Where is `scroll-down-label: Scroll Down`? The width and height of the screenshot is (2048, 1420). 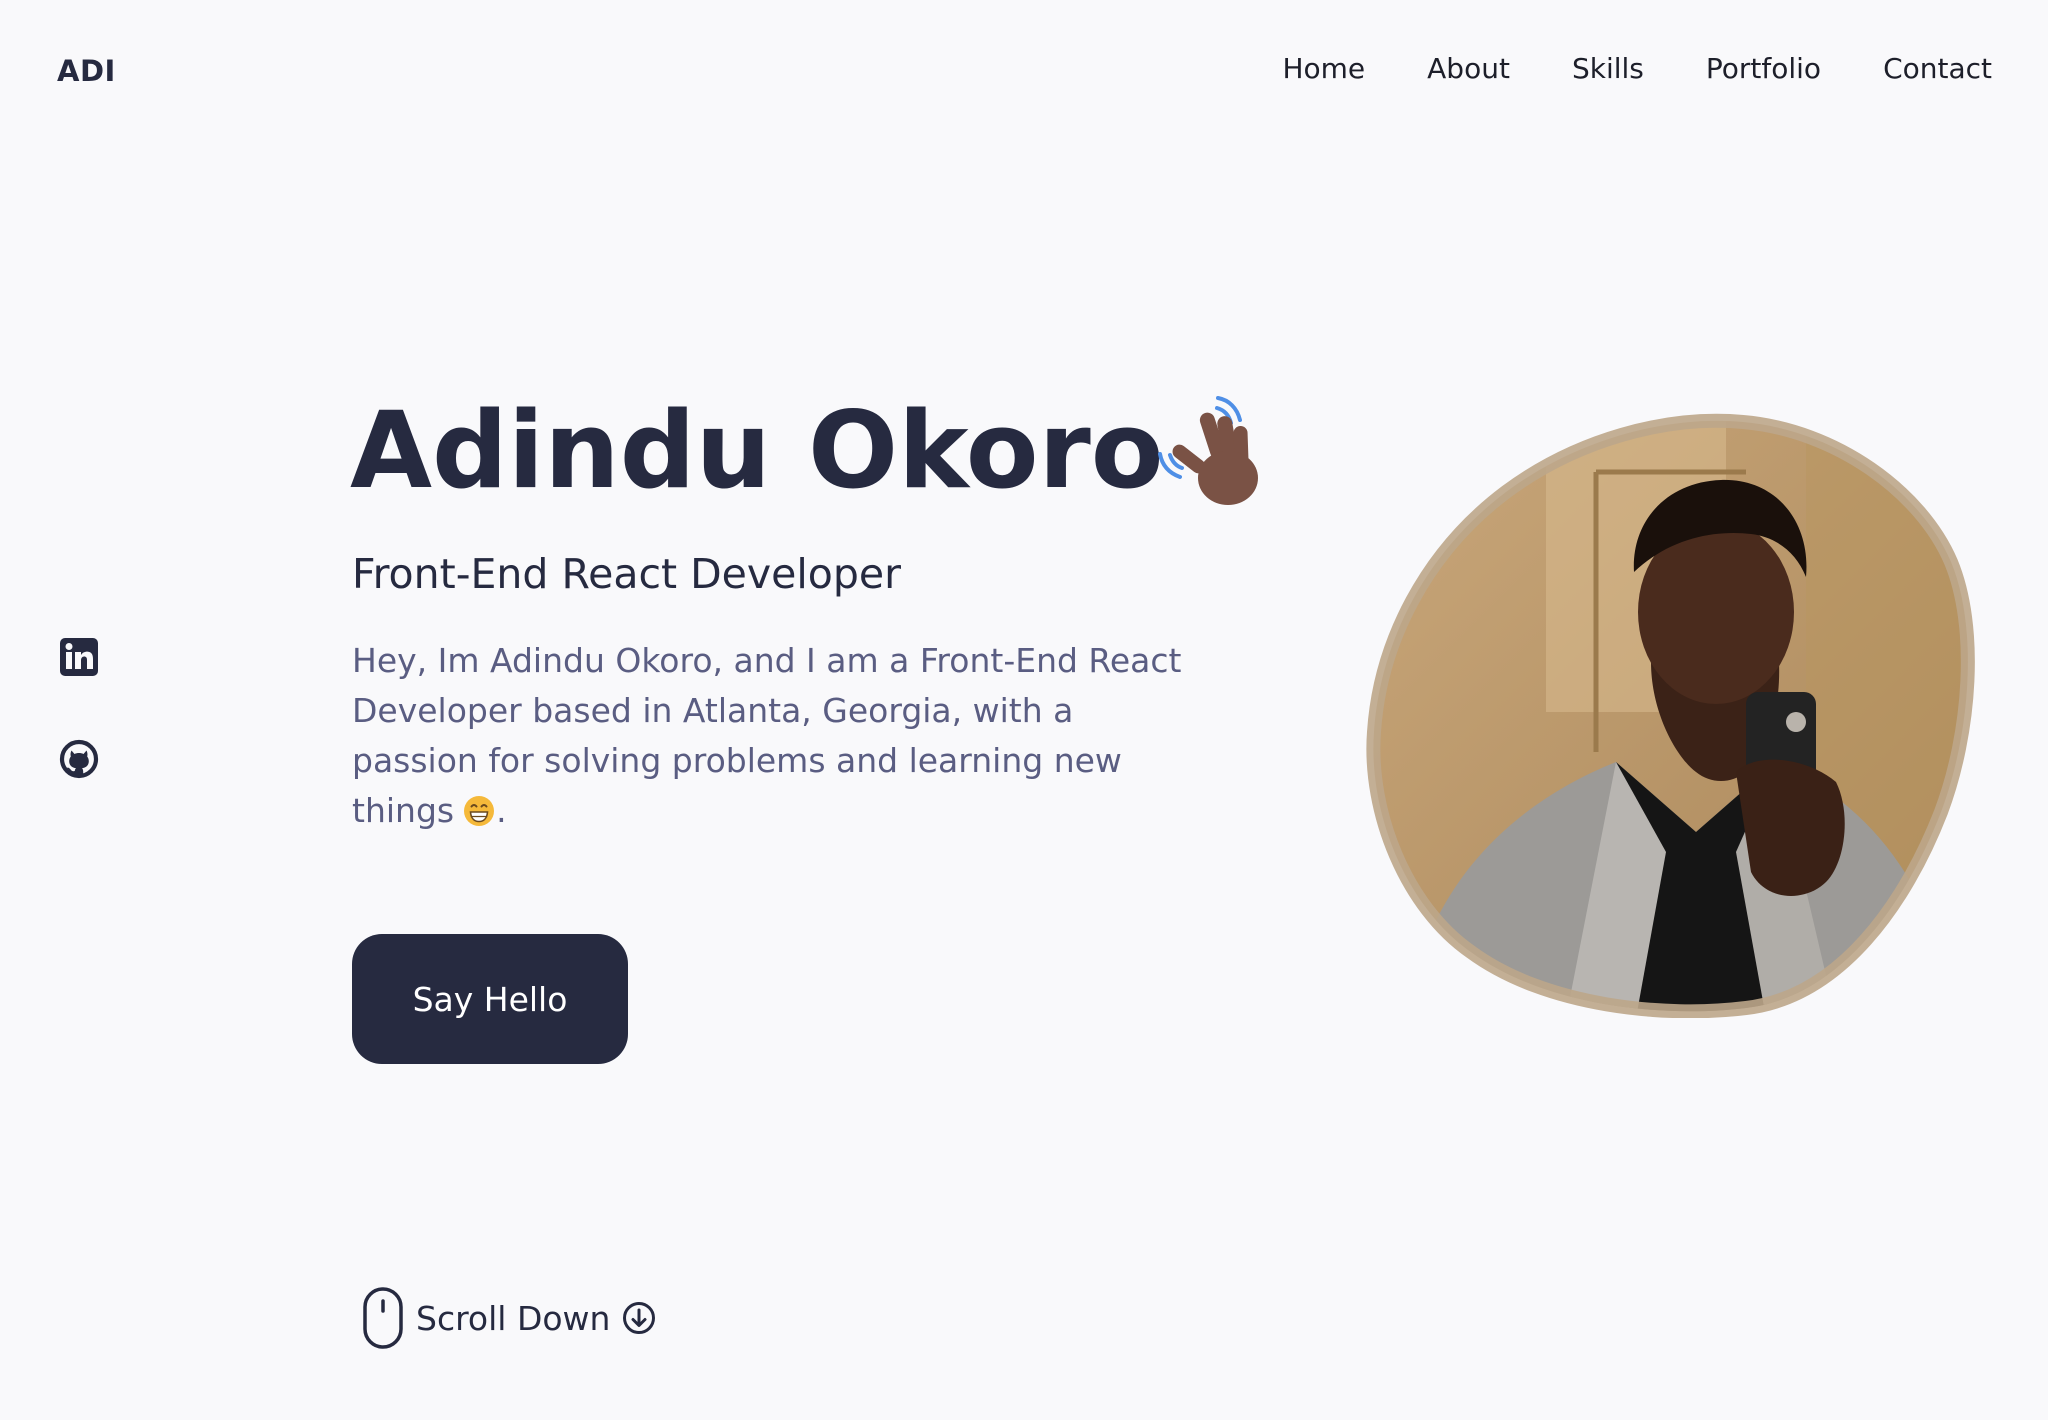
scroll-down-label: Scroll Down is located at coordinates (513, 1318).